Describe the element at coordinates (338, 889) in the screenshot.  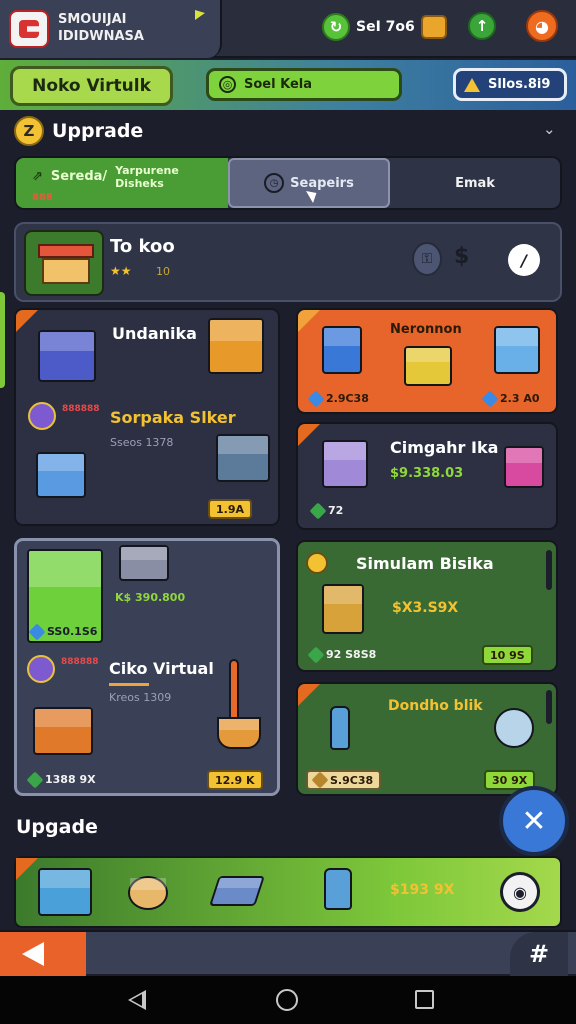
I see `jar-icon` at that location.